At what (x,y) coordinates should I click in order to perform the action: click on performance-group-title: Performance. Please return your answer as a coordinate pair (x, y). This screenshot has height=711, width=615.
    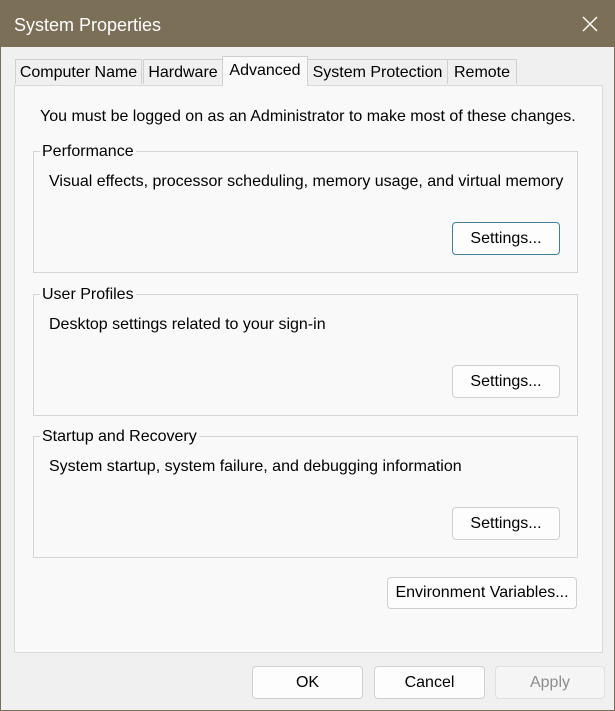
    Looking at the image, I should click on (88, 152).